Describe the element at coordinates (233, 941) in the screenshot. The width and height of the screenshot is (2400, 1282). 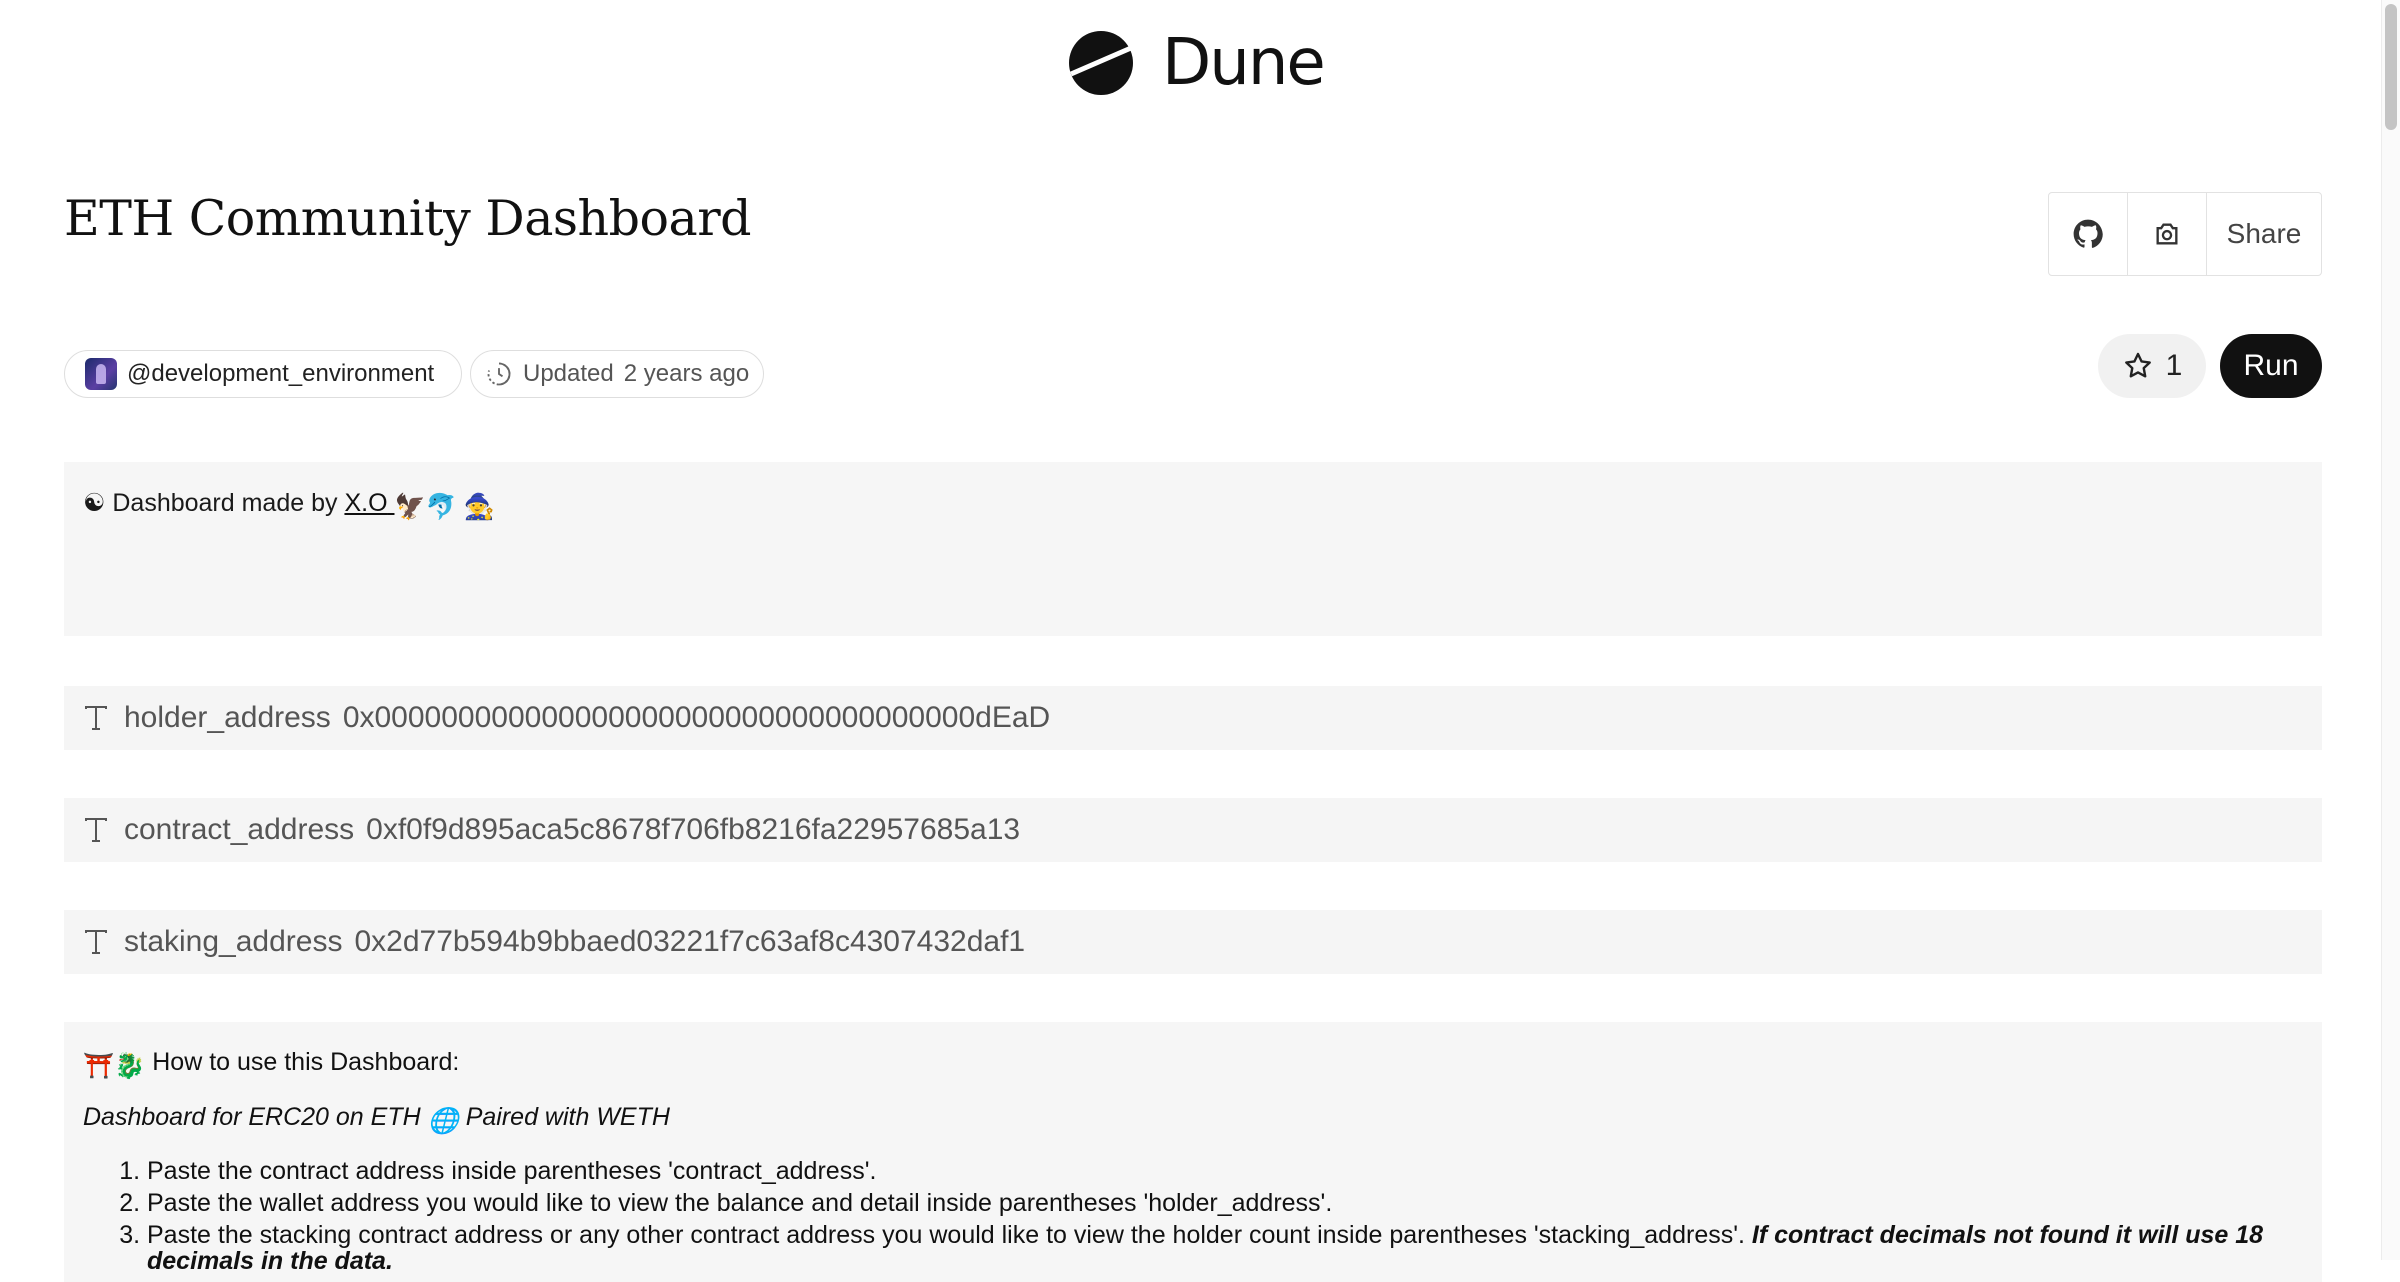
I see `param-name: staking_address` at that location.